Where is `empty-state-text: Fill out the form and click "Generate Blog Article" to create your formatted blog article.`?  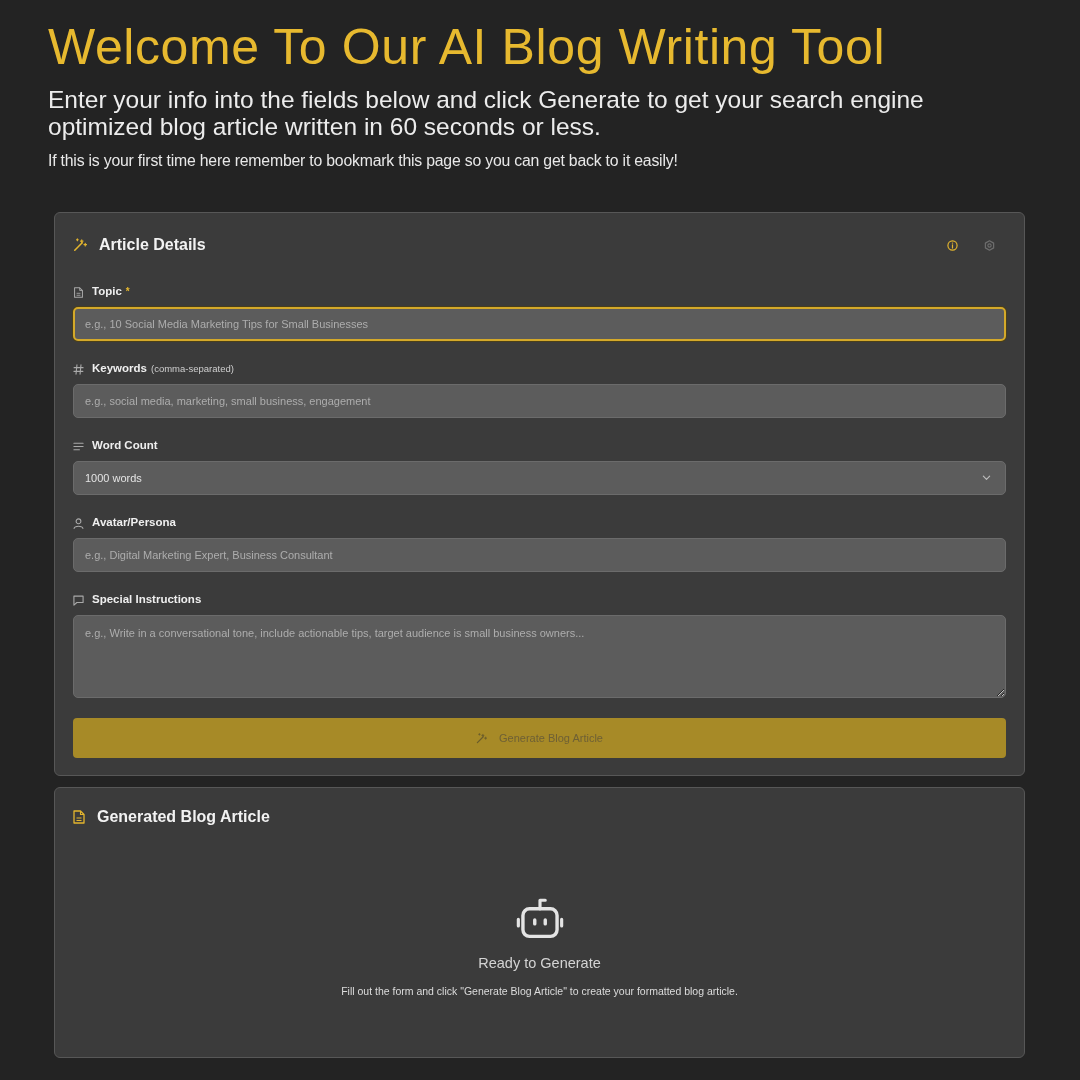 empty-state-text: Fill out the form and click "Generate Blog Article" to create your formatted blog article. is located at coordinates (539, 991).